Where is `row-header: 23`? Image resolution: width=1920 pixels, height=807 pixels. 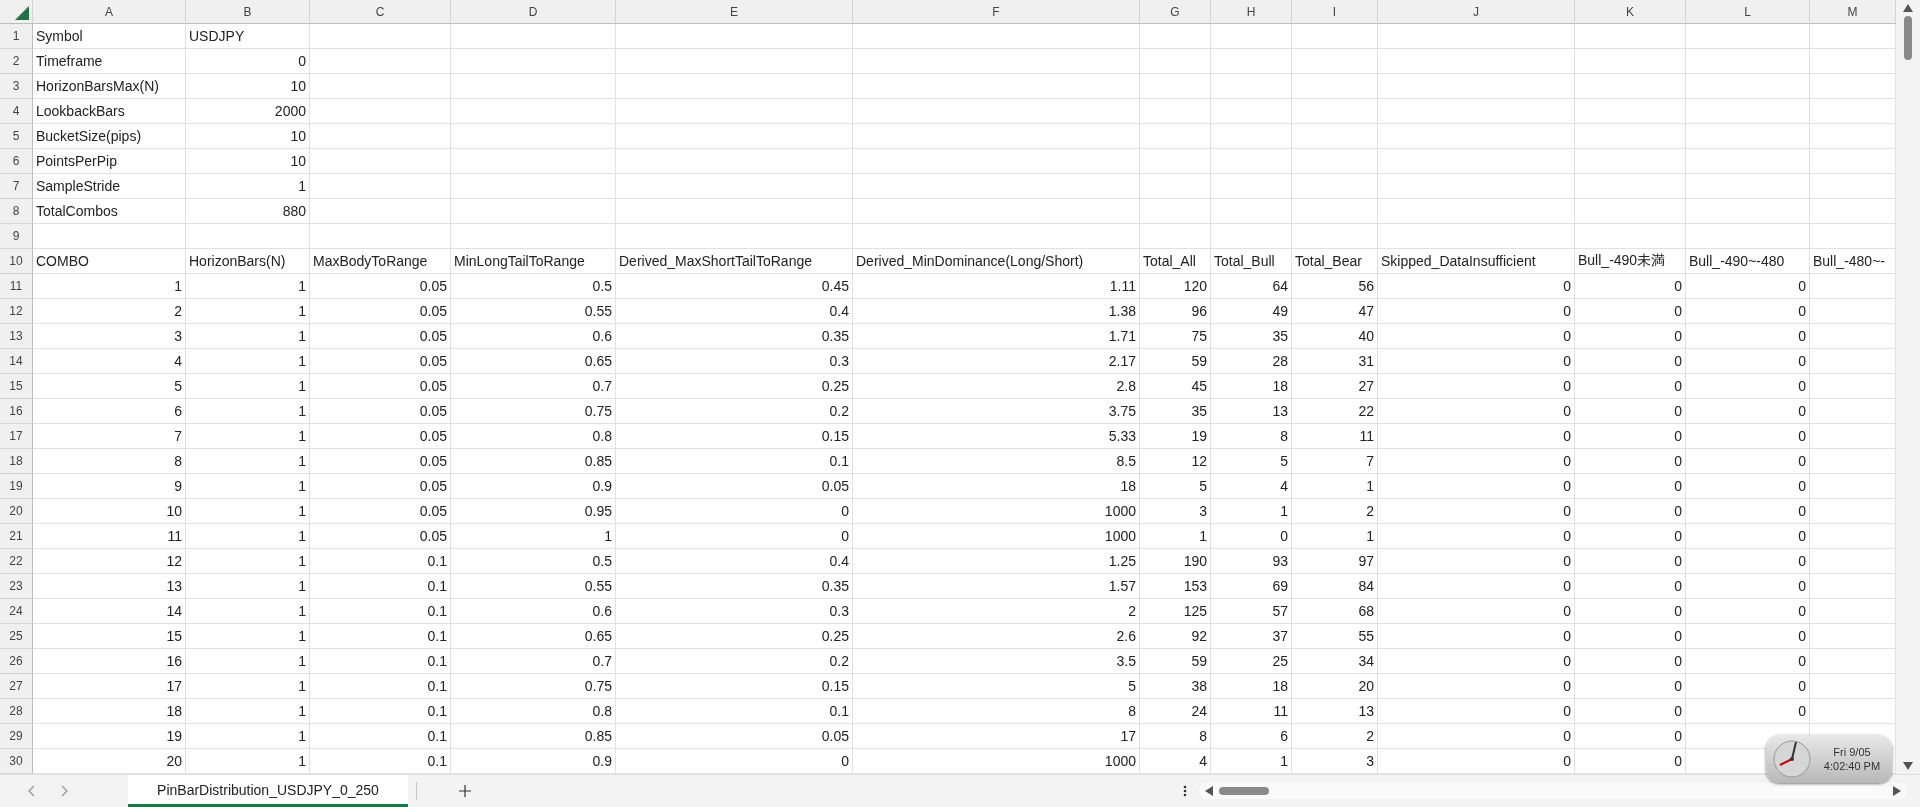 row-header: 23 is located at coordinates (16, 586).